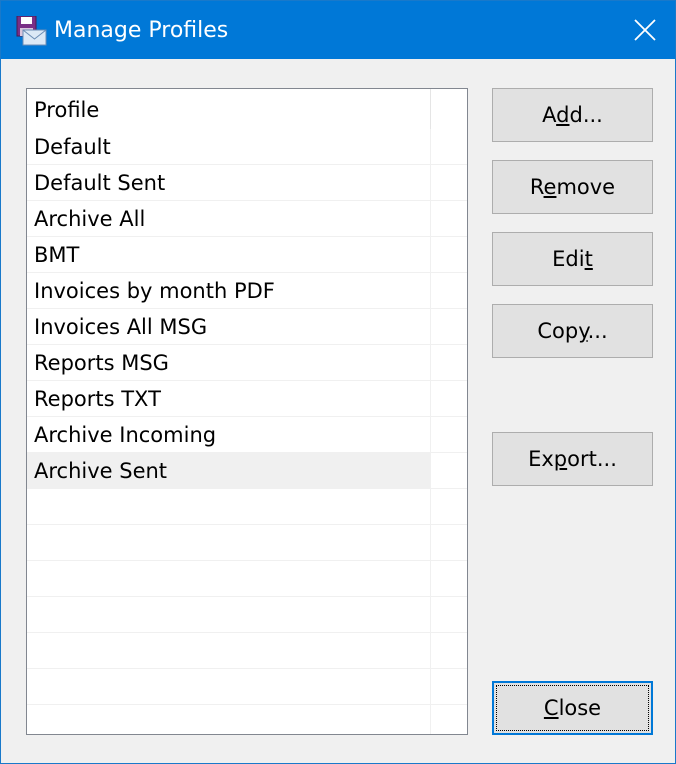  What do you see at coordinates (645, 30) in the screenshot?
I see `close-icon` at bounding box center [645, 30].